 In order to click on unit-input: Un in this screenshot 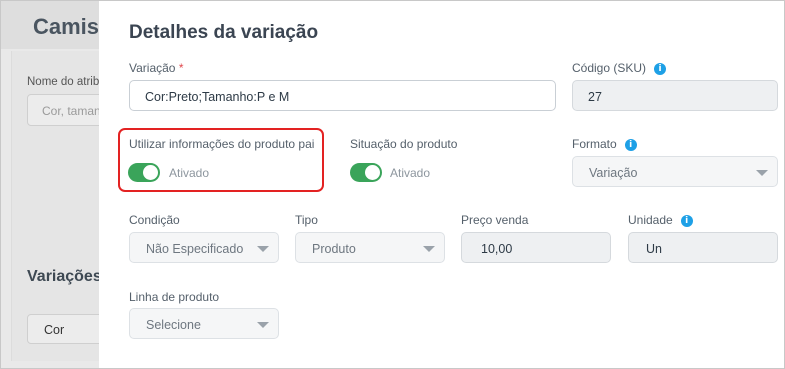, I will do `click(703, 247)`.